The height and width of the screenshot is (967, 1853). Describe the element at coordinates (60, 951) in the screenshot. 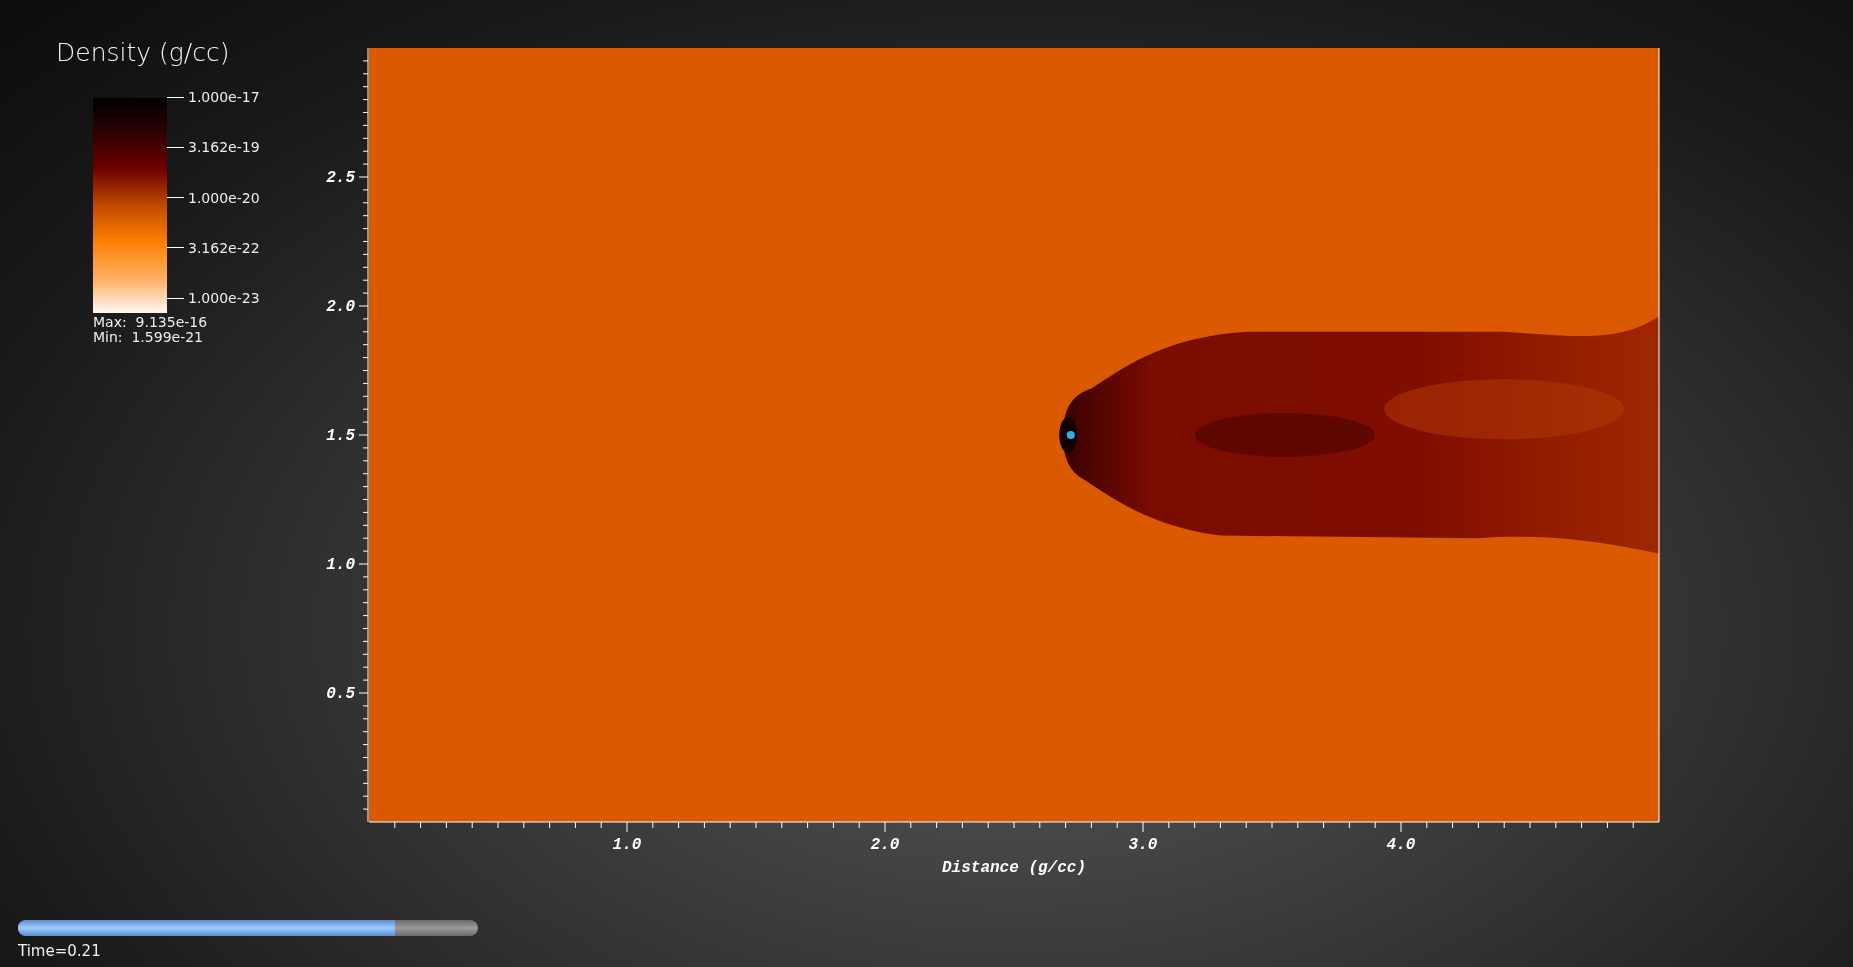

I see `time-label: Time=0.21` at that location.